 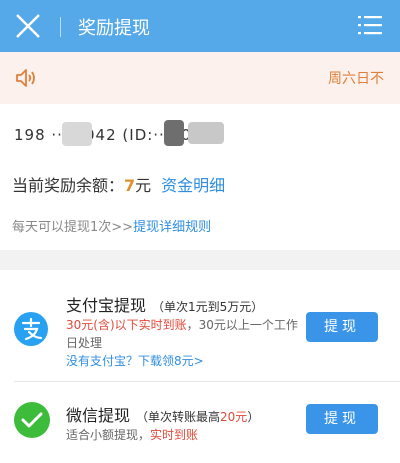 I want to click on alipay-desc: 30元(含)以下实时到账，30元以上一个工作日处理 没有支付宝？下载领8元>, so click(x=184, y=343).